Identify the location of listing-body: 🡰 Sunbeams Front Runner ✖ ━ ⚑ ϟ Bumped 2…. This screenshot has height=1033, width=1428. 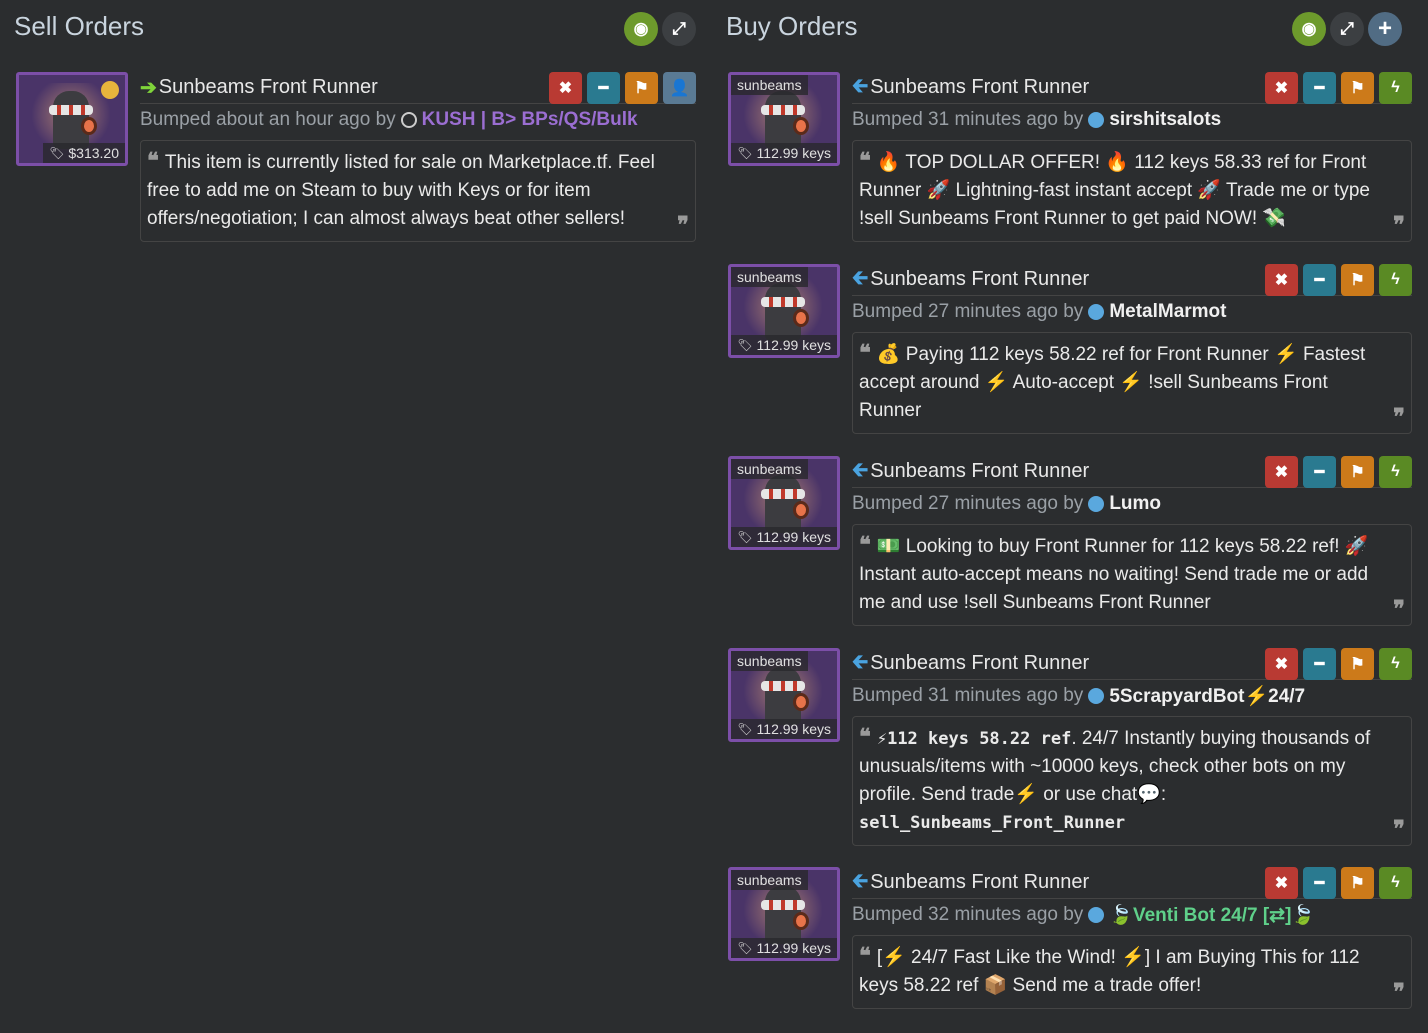
(1132, 349).